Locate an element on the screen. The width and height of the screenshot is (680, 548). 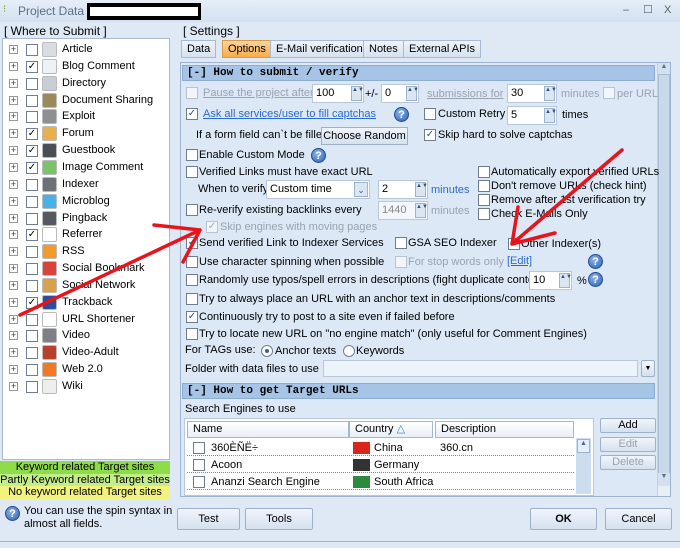
tree-item-wiki: + Wiki is located at coordinates (89, 387).